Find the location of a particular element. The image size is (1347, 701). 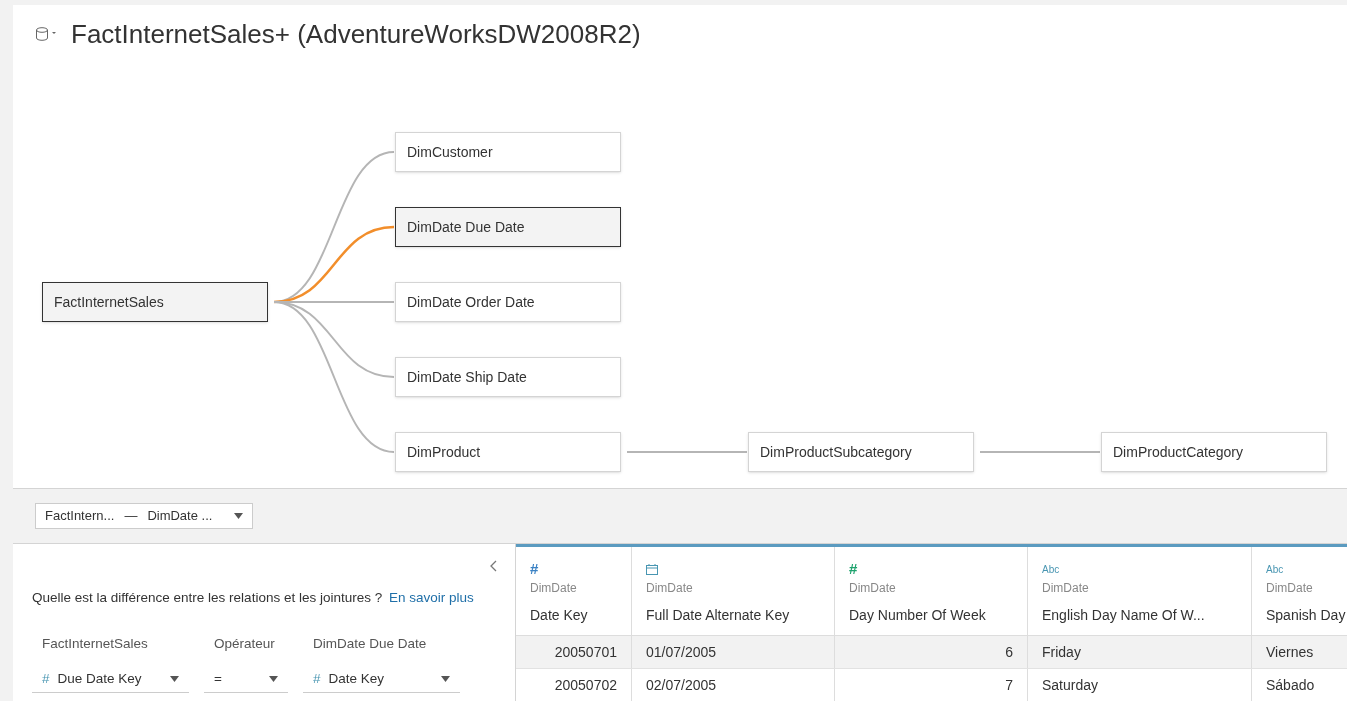

table-node: DimCustomer is located at coordinates (508, 152).